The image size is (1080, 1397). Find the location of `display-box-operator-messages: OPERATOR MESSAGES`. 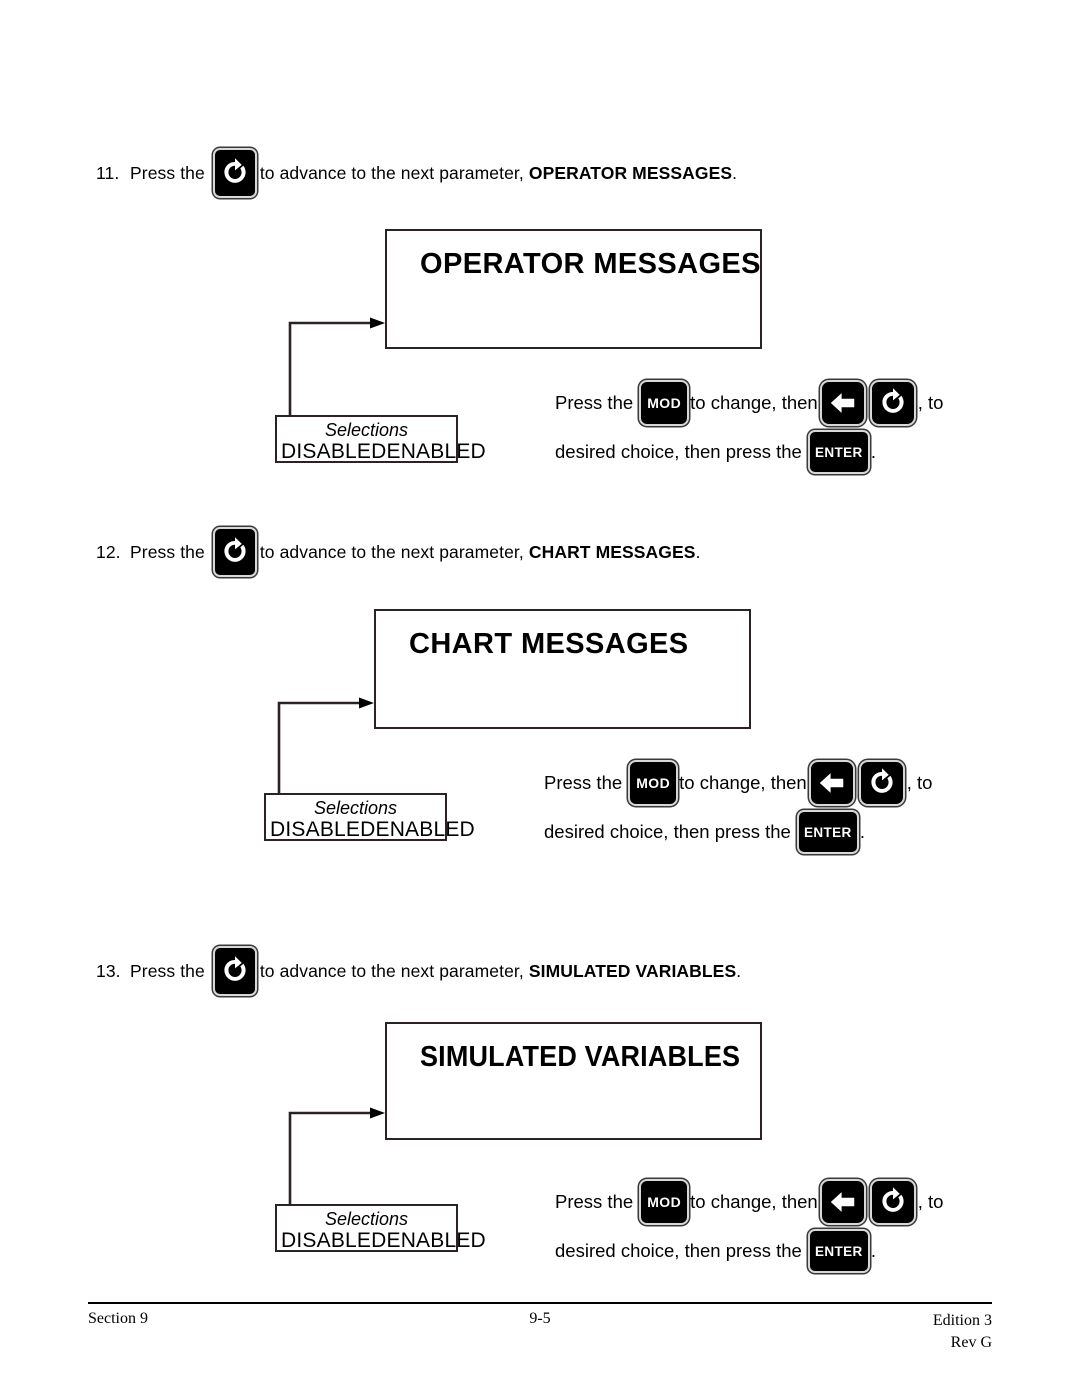

display-box-operator-messages: OPERATOR MESSAGES is located at coordinates (573, 289).